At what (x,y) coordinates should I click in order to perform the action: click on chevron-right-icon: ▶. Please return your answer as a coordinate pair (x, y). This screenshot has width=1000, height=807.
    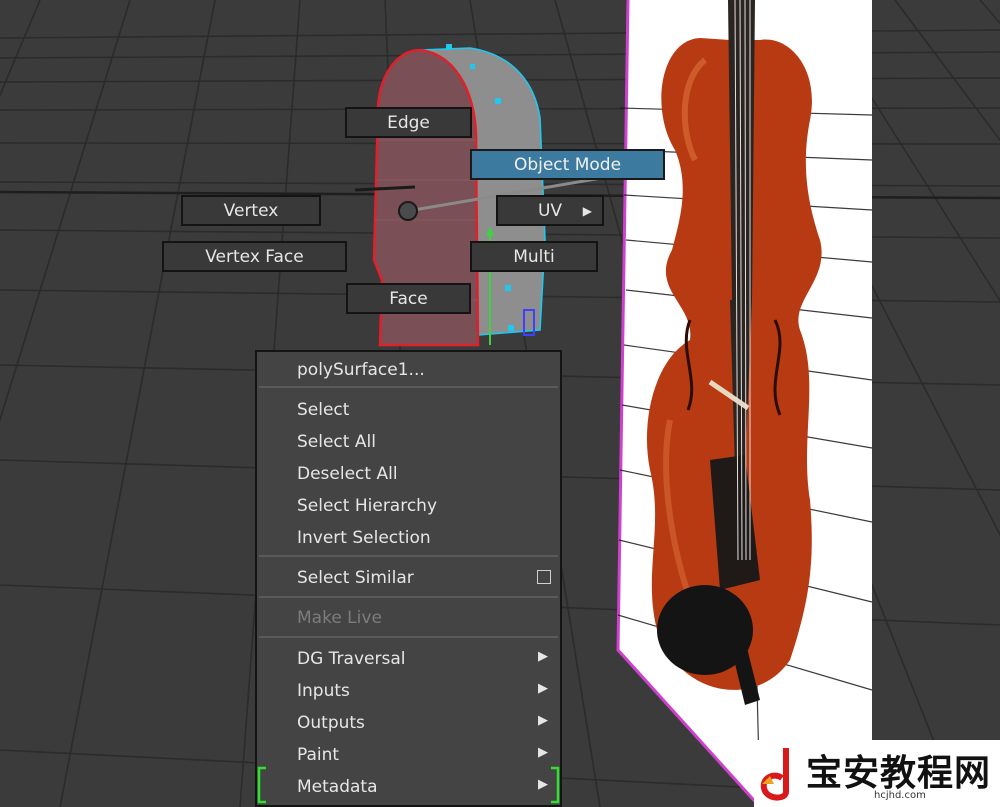
    Looking at the image, I should click on (587, 210).